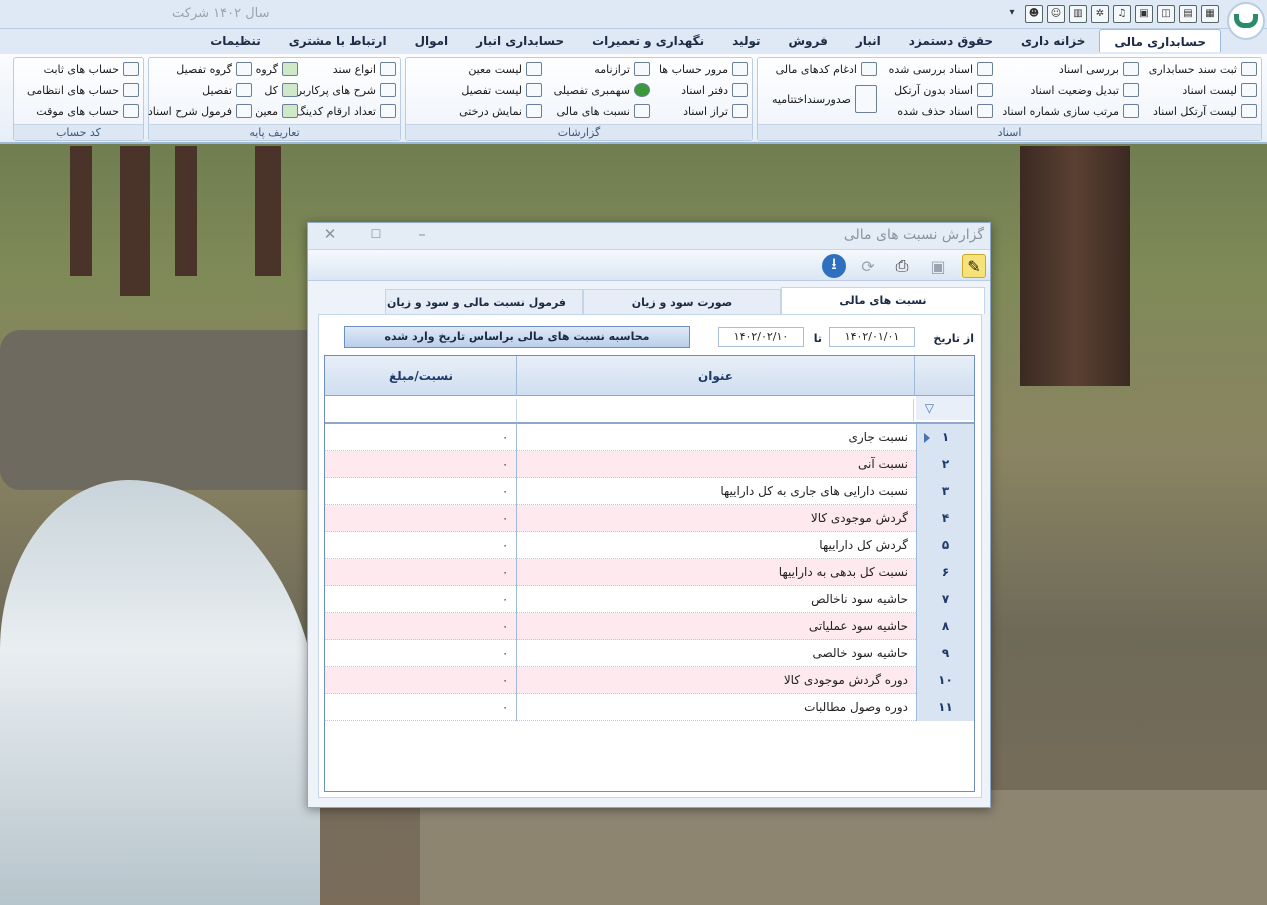 This screenshot has height=905, width=1267. Describe the element at coordinates (714, 90) in the screenshot. I see `voucher-book-button: دفتر اسناد` at that location.